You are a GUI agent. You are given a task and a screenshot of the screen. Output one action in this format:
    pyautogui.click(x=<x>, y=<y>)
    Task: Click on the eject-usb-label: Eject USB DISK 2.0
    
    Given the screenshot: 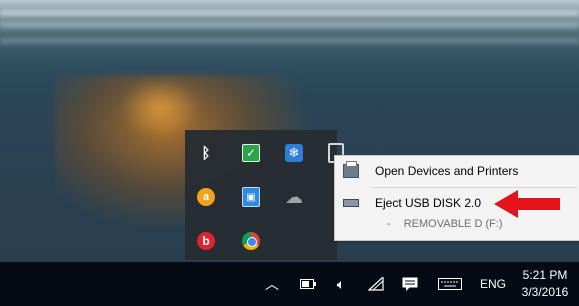 What is the action you would take?
    pyautogui.click(x=428, y=203)
    